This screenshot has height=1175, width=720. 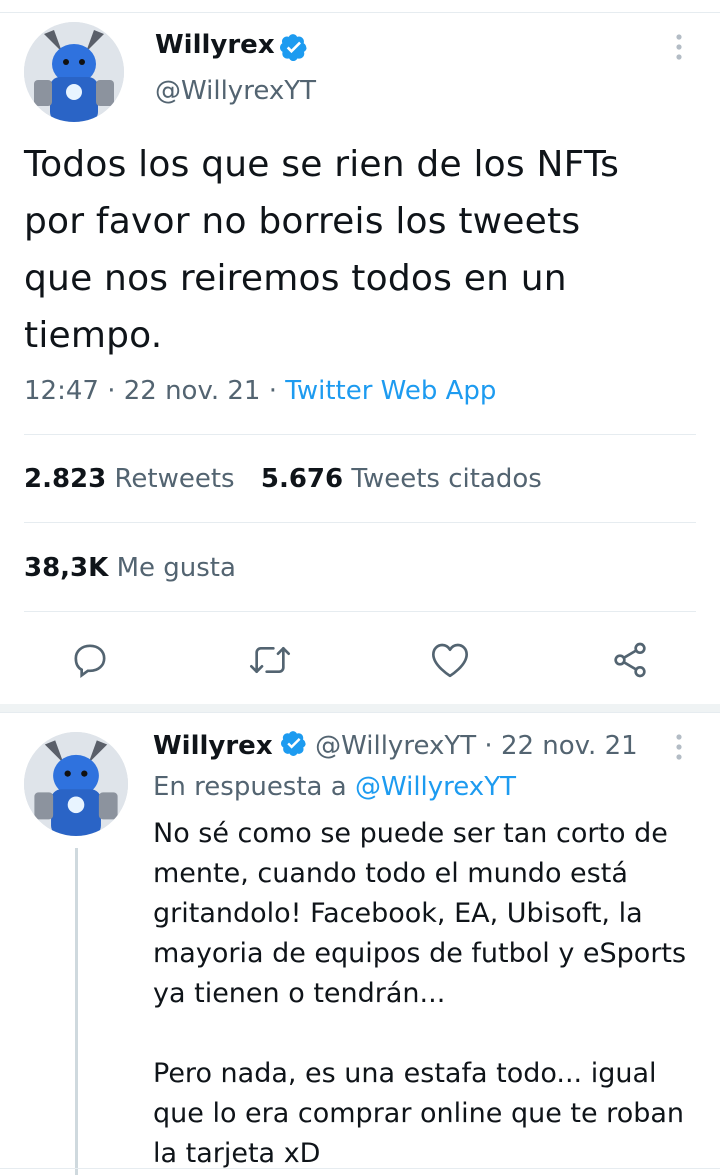 What do you see at coordinates (66, 568) in the screenshot?
I see `likes-count: 38,3K` at bounding box center [66, 568].